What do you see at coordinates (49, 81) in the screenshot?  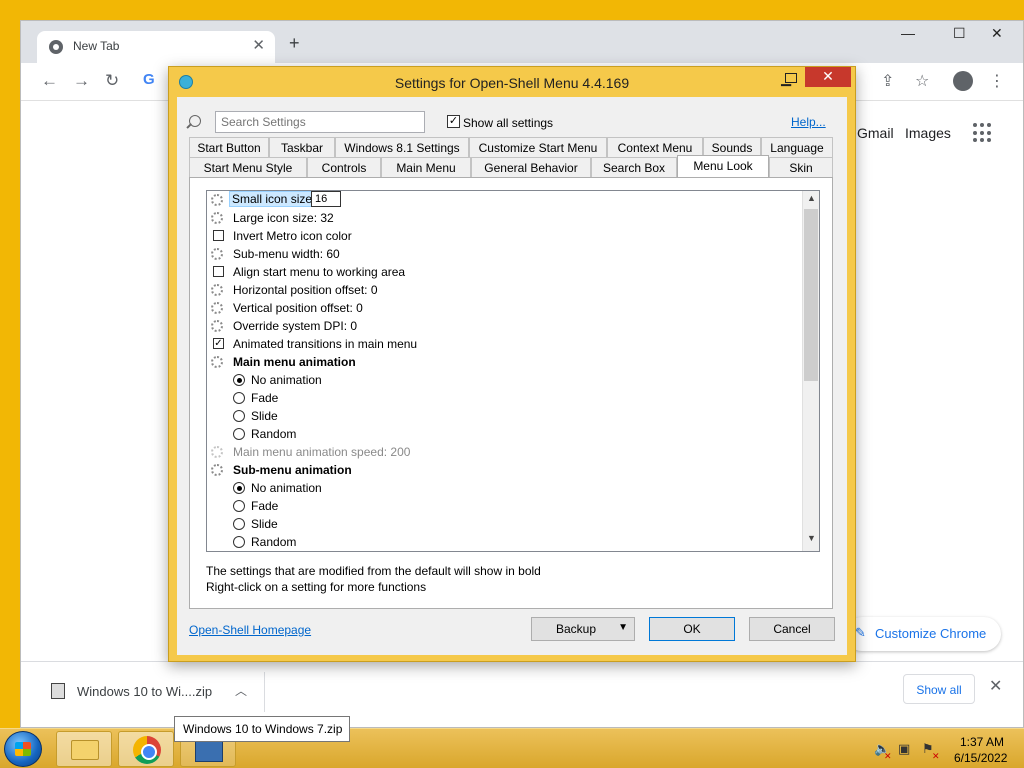 I see `back-arrow-icon: ←` at bounding box center [49, 81].